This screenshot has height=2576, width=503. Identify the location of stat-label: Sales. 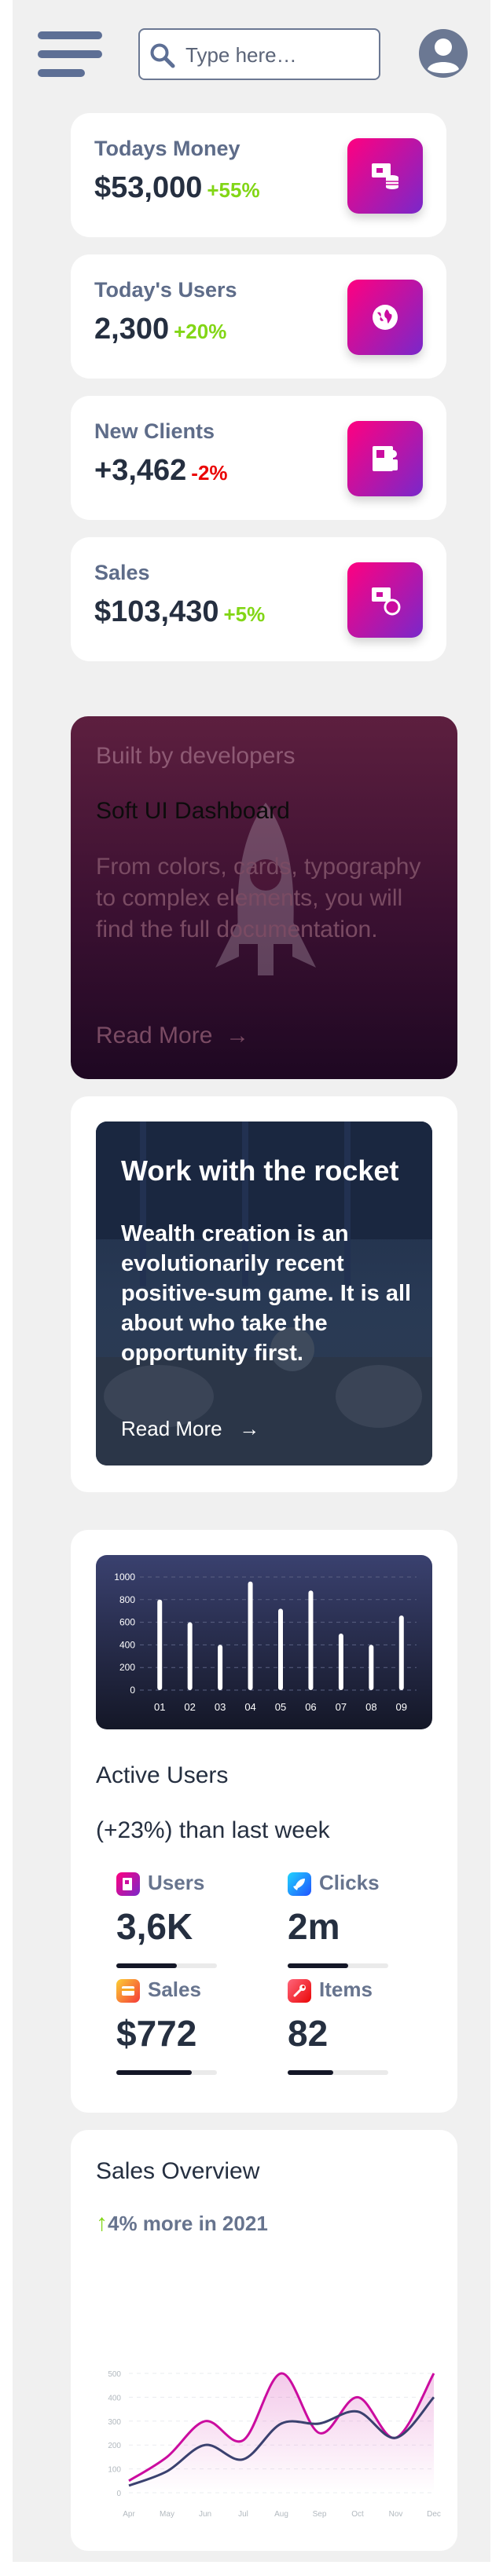
(122, 572).